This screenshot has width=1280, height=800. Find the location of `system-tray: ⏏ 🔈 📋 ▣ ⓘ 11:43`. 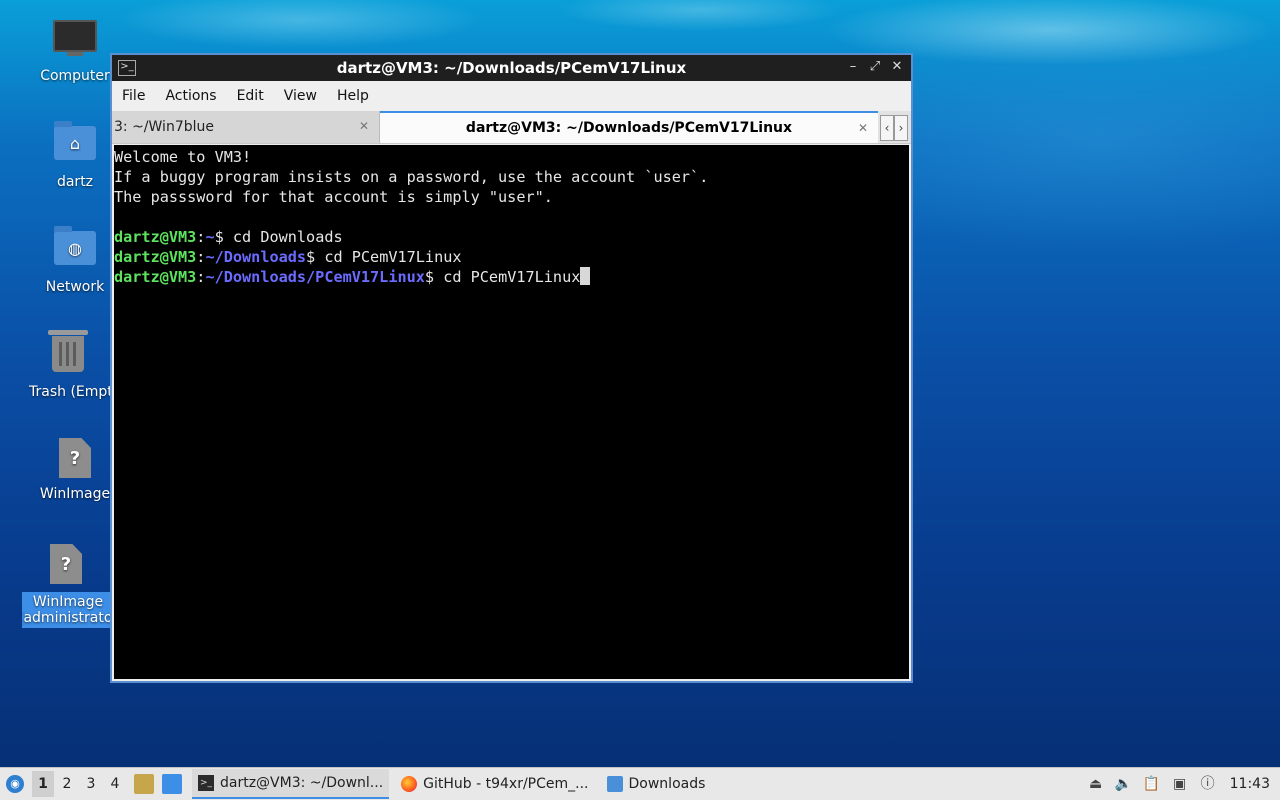

system-tray: ⏏ 🔈 📋 ▣ ⓘ 11:43 is located at coordinates (1181, 784).